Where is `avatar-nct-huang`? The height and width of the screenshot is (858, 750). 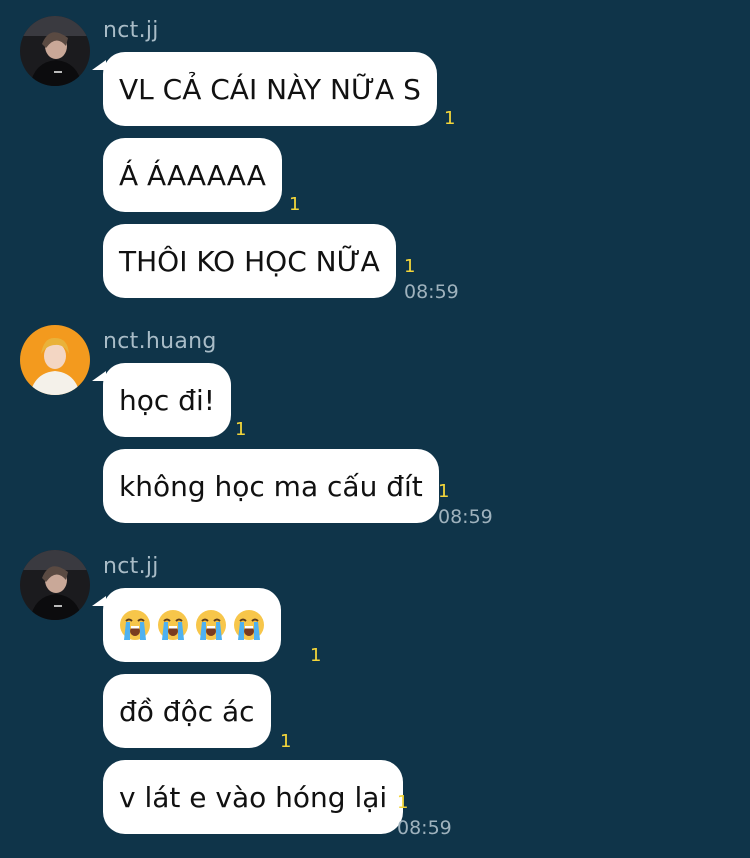 avatar-nct-huang is located at coordinates (55, 360).